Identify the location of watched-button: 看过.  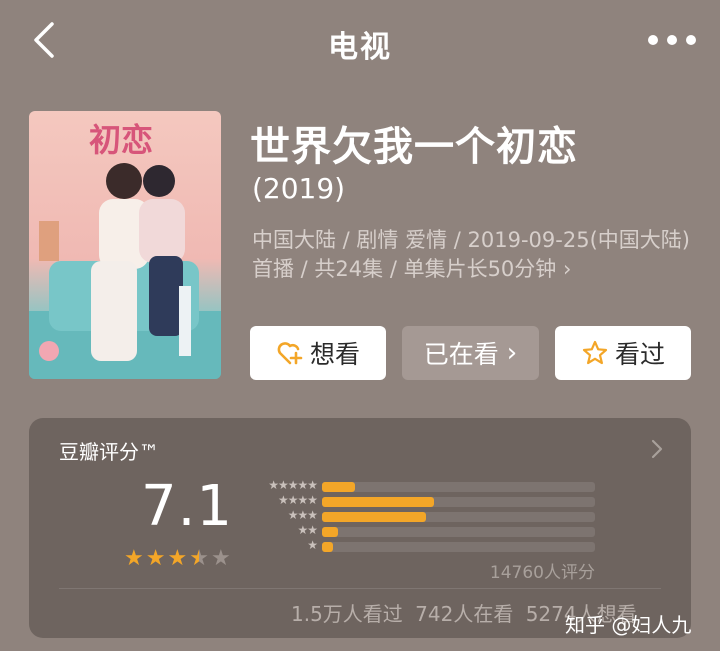
(623, 353).